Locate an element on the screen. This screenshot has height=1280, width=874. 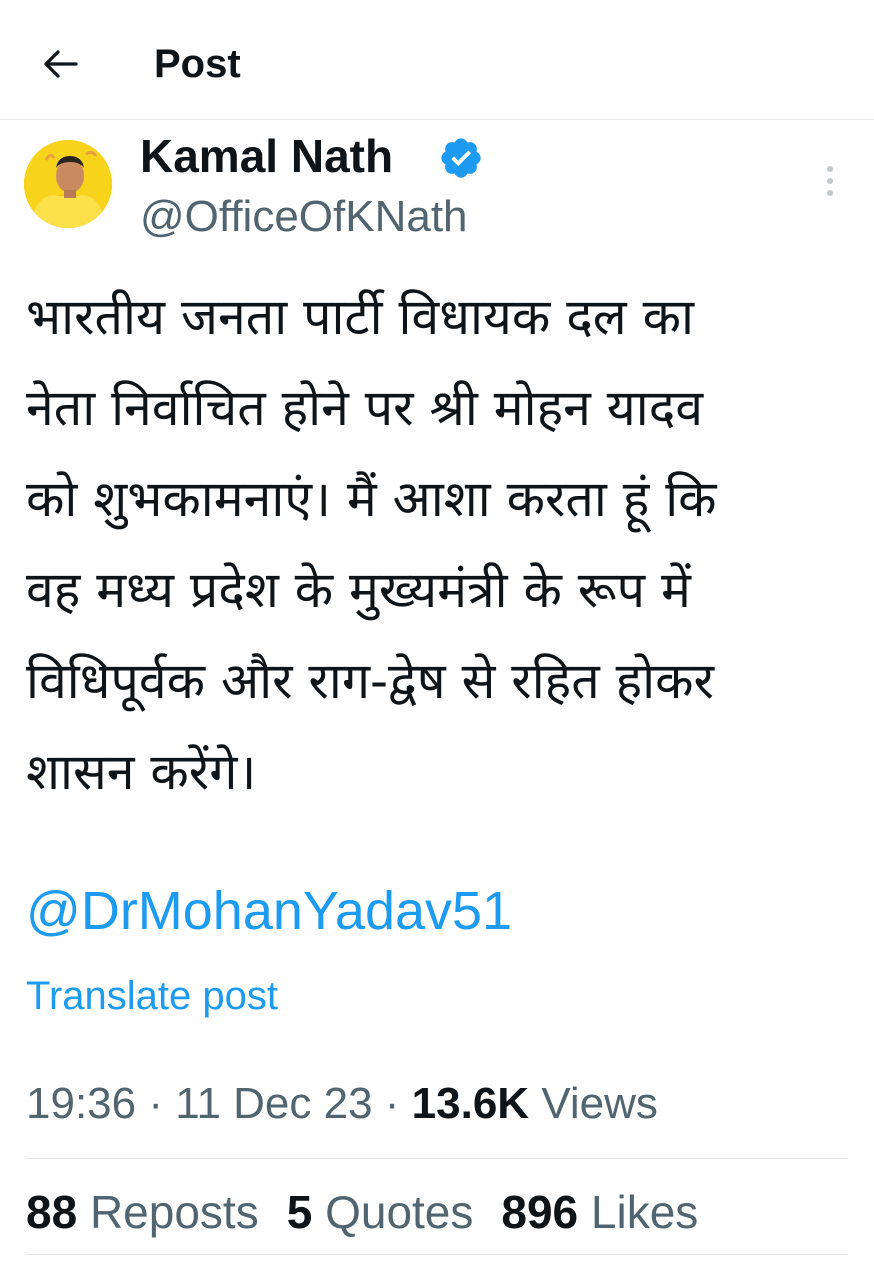
mention-link: @DrMohanYadav51 is located at coordinates (269, 911).